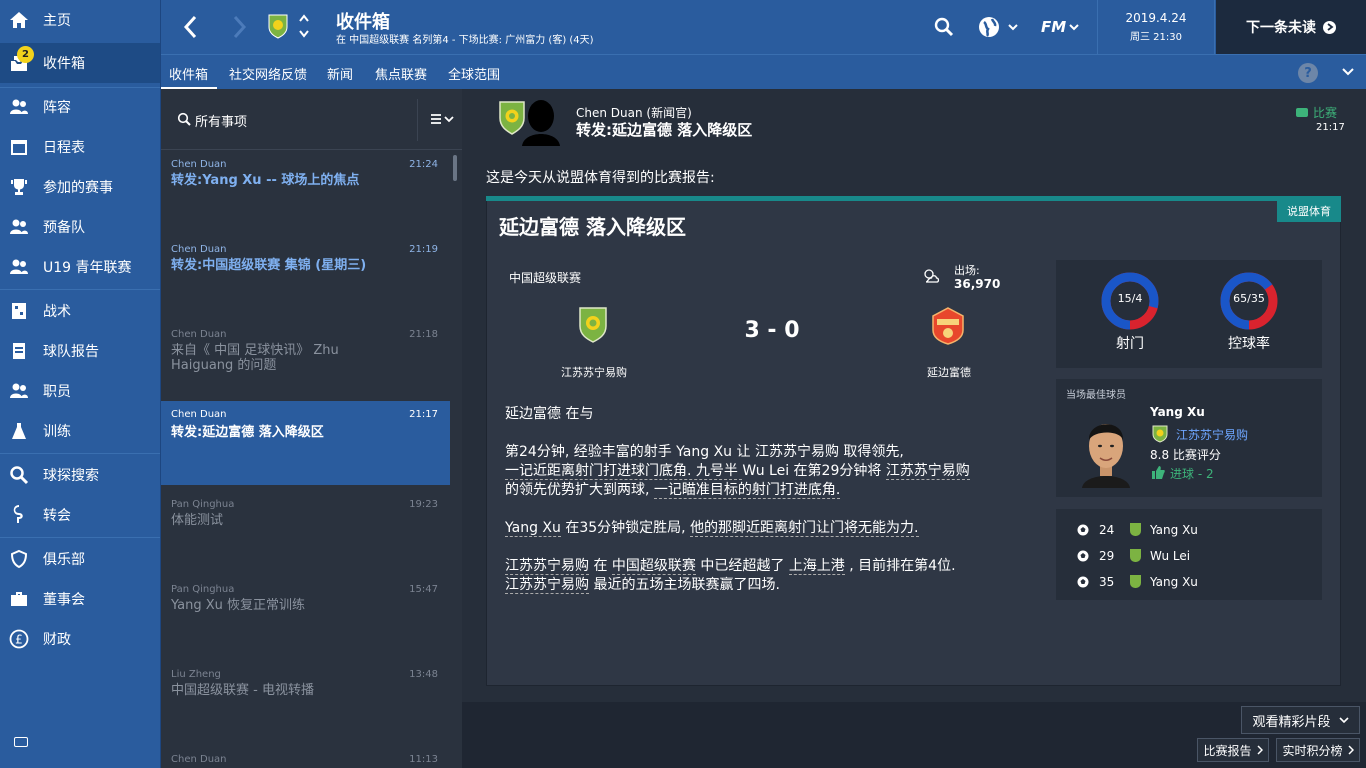 The image size is (1366, 768). What do you see at coordinates (423, 334) in the screenshot?
I see `message-time: 21:18` at bounding box center [423, 334].